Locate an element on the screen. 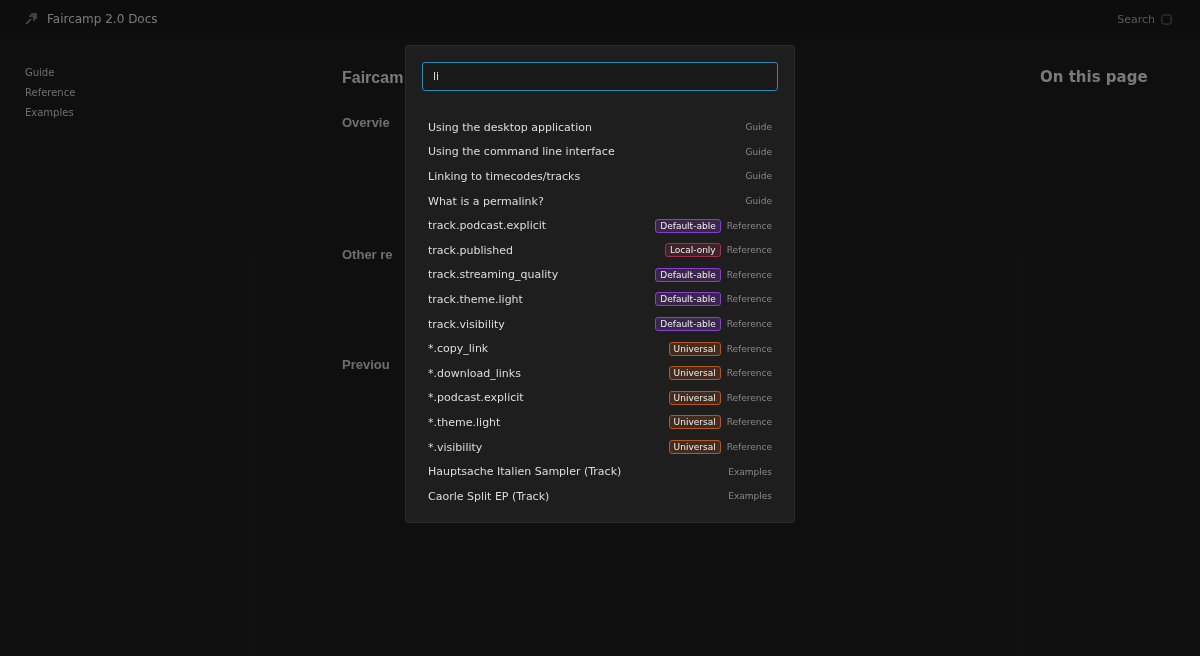 This screenshot has height=656, width=1200. result-tag: Local-only is located at coordinates (692, 250).